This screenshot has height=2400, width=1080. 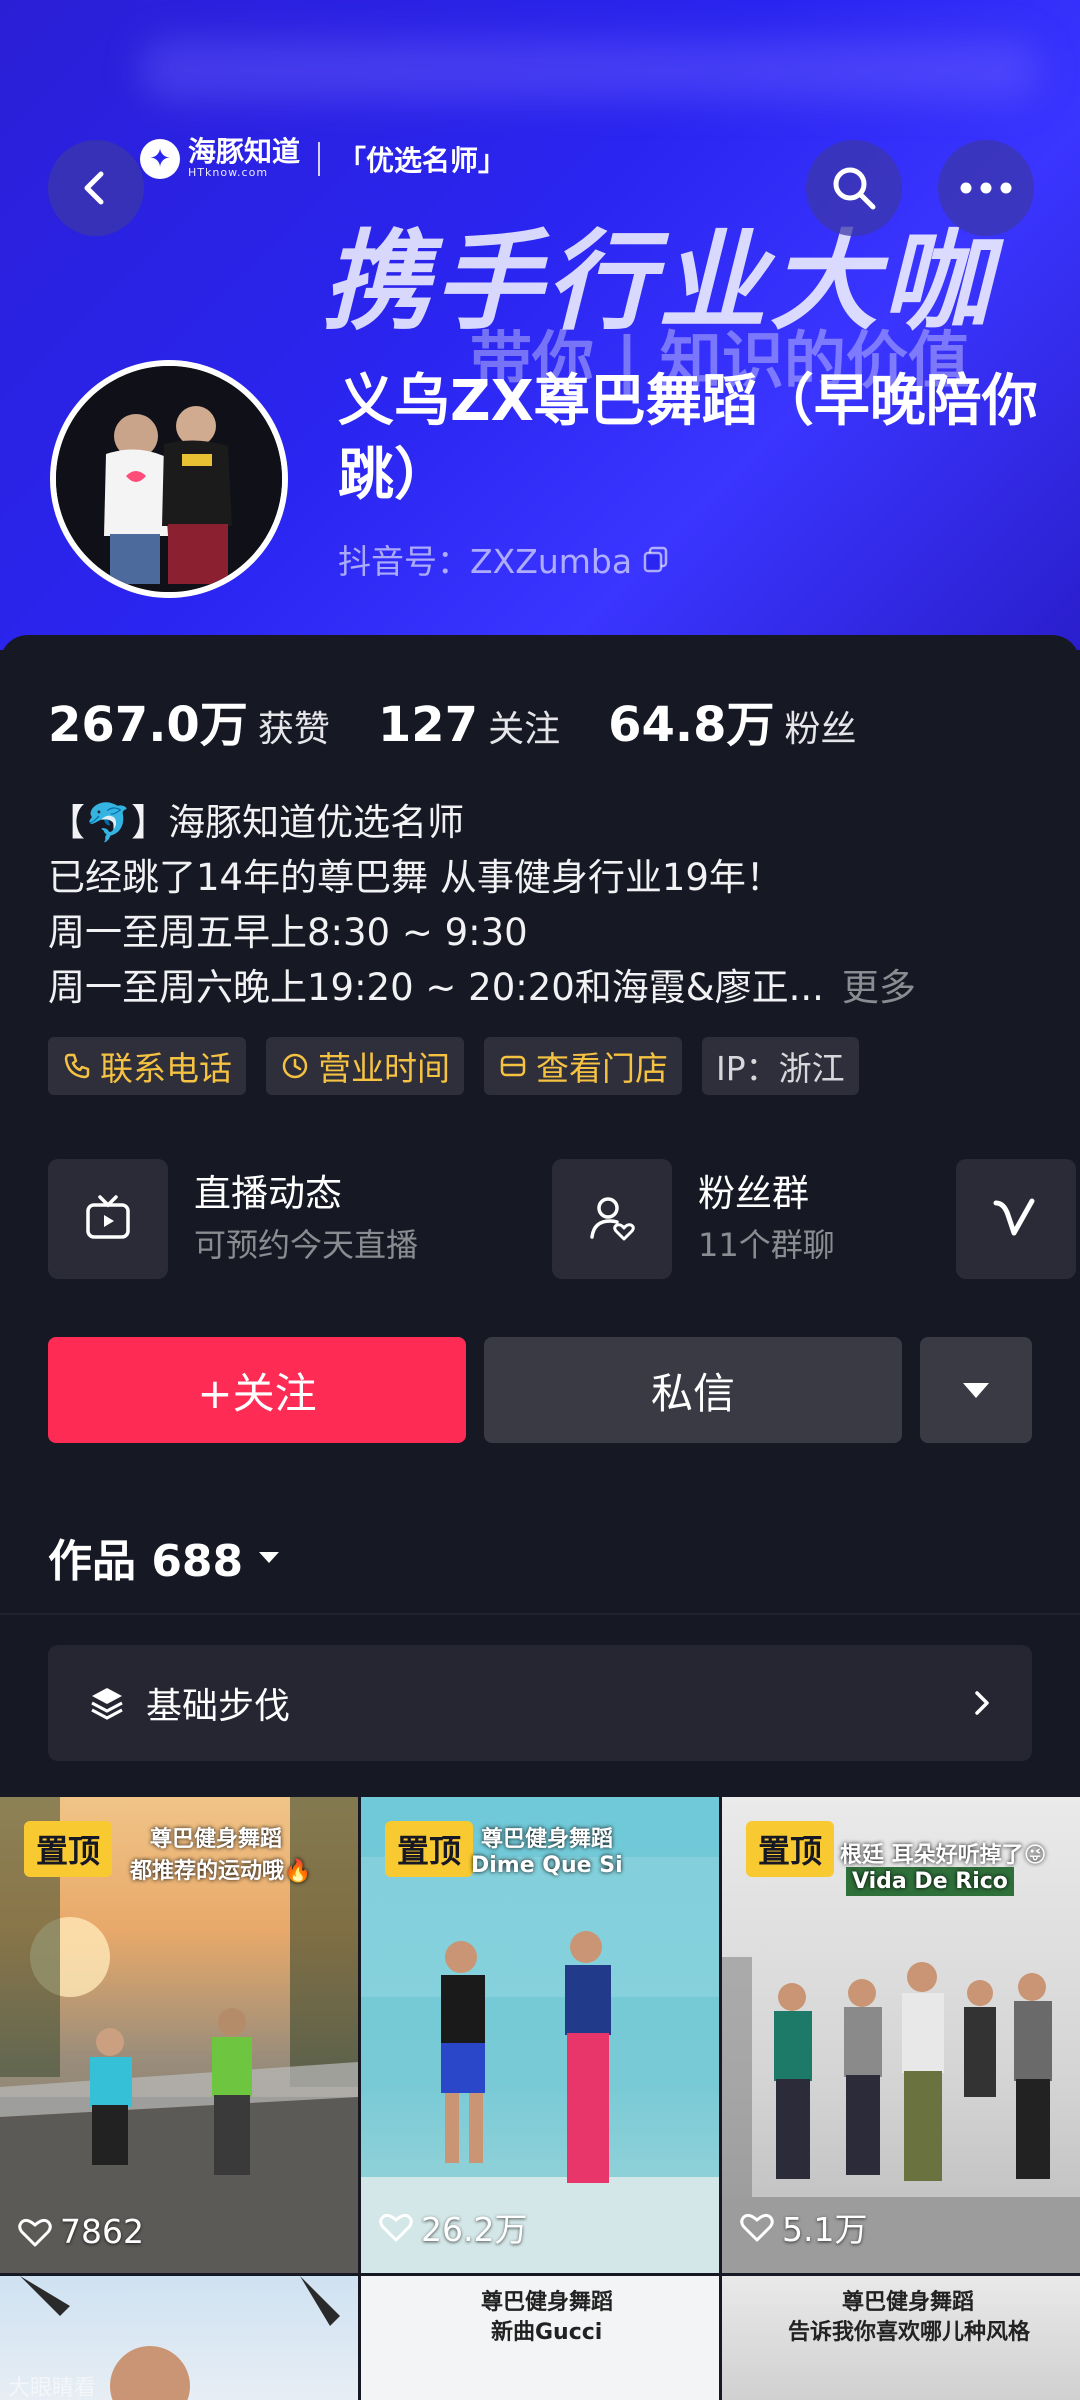 What do you see at coordinates (825, 2229) in the screenshot?
I see `video-likes-count: 5.1万` at bounding box center [825, 2229].